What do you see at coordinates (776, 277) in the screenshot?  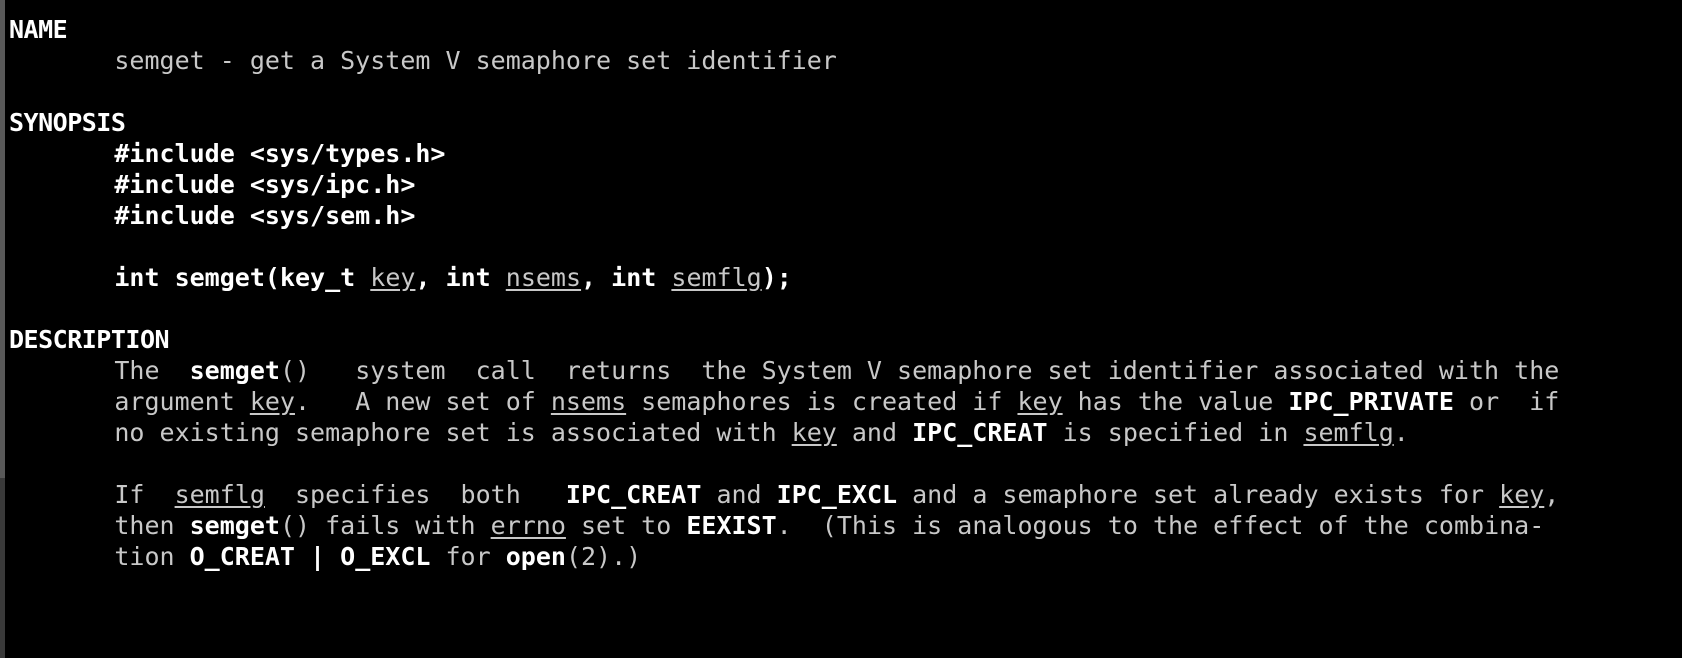 I see `proto-close-paren: );` at bounding box center [776, 277].